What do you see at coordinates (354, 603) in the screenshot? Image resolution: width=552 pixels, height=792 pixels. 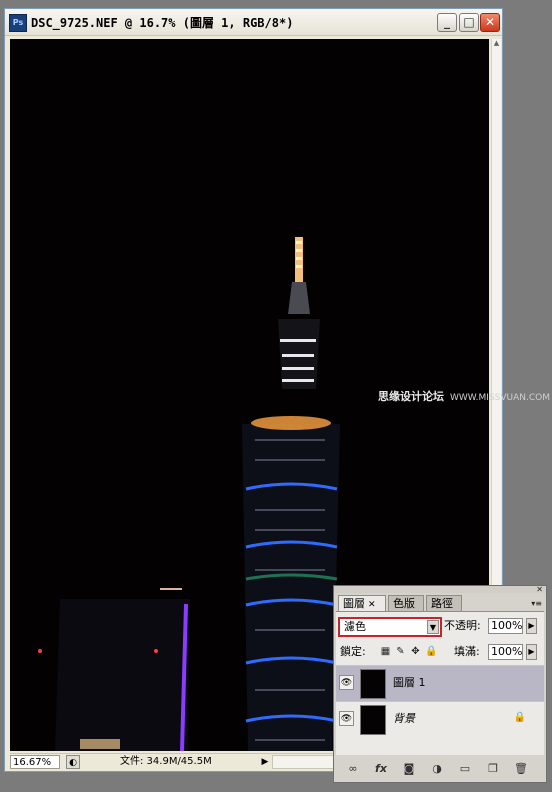 I see `tab-layers-label: 圖層` at bounding box center [354, 603].